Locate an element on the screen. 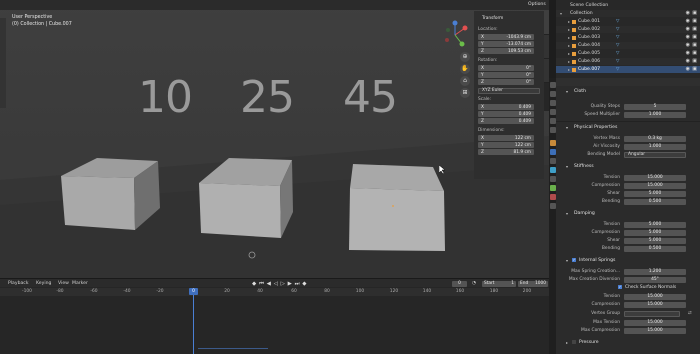  vertex-group-row: Vertex Group ⇄ is located at coordinates (641, 313).